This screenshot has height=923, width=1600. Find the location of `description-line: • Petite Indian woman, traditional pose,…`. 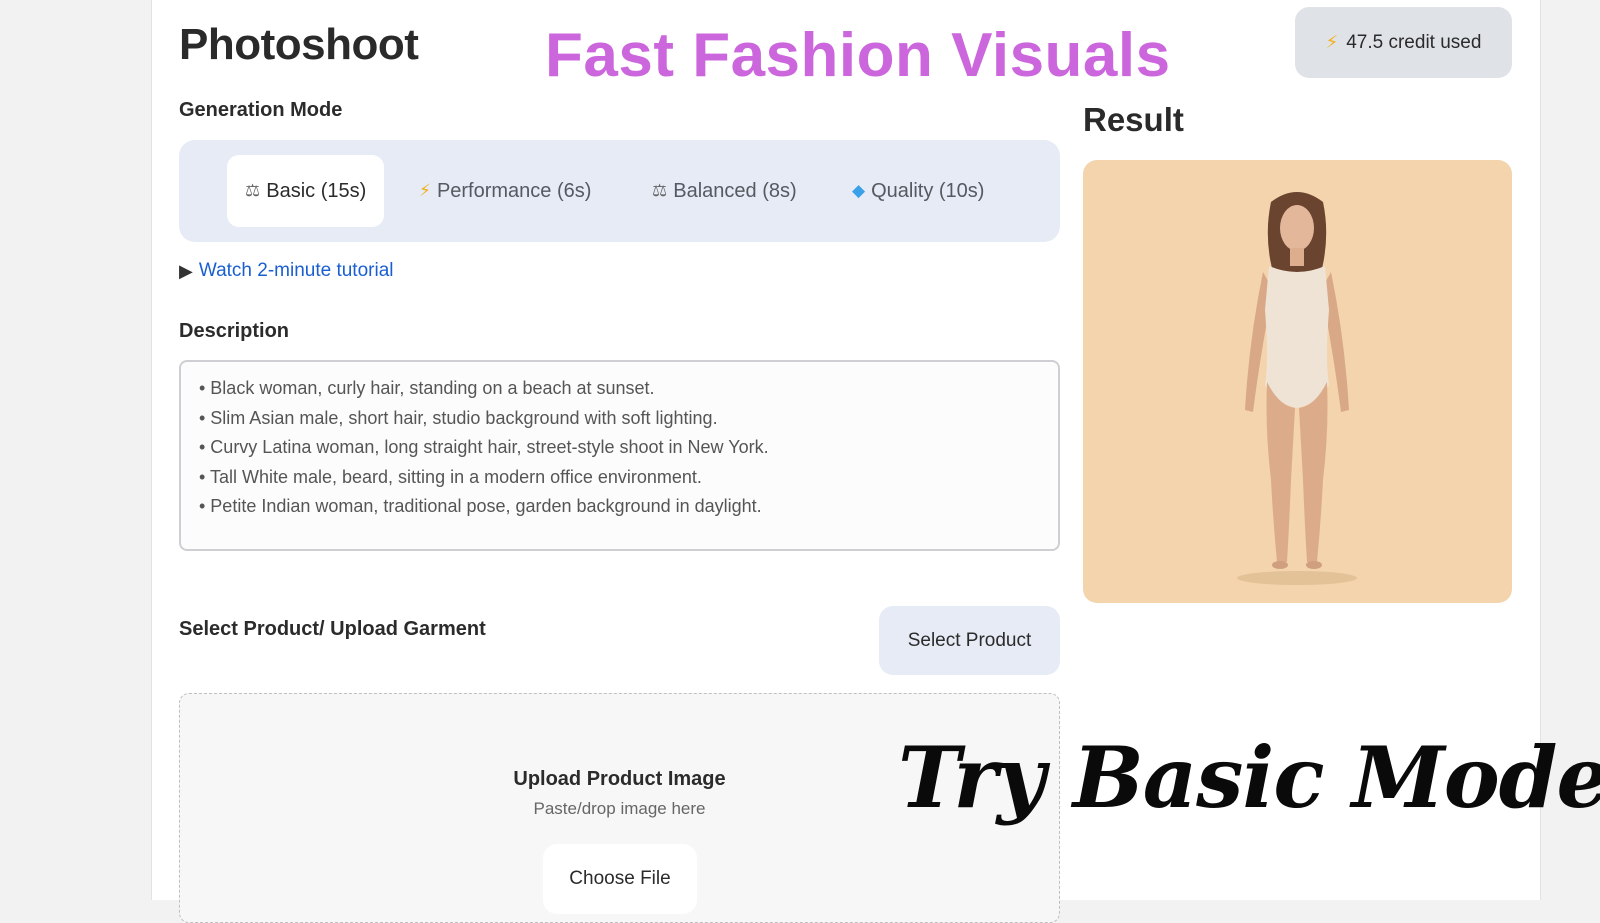

description-line: • Petite Indian woman, traditional pose,… is located at coordinates (480, 506).